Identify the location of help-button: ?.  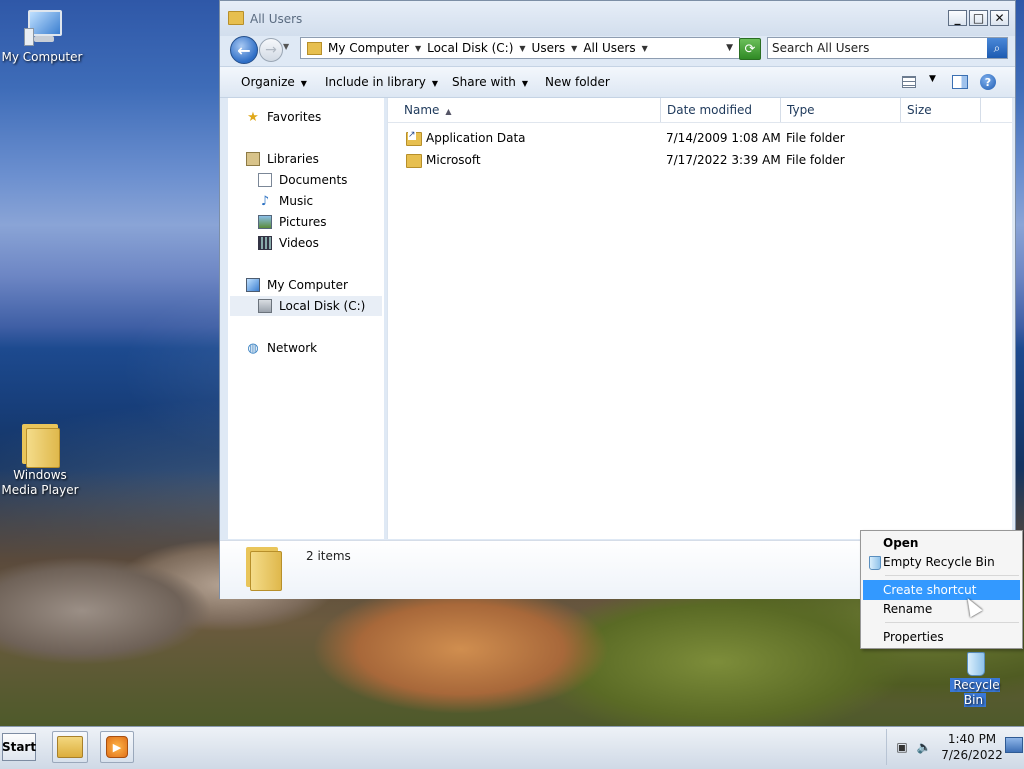
(988, 82).